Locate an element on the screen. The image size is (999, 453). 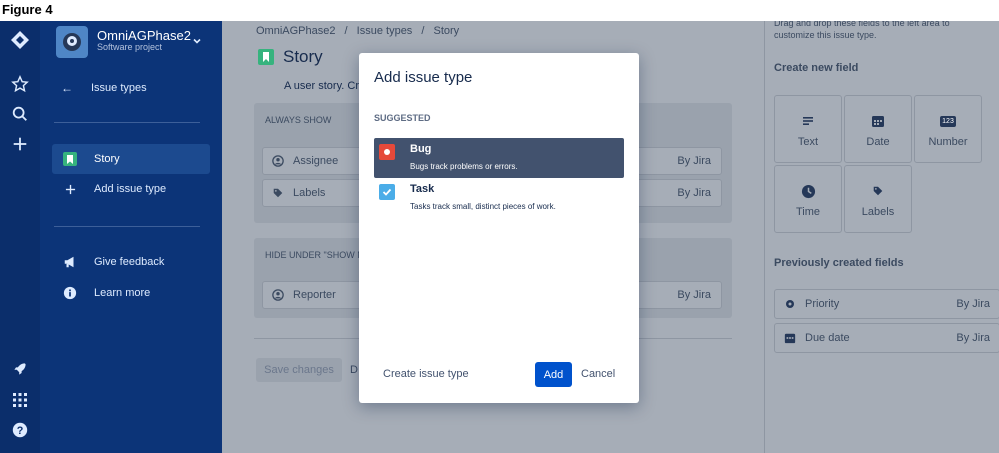
issue-type-description: A user story. Cre is located at coordinates (324, 86).